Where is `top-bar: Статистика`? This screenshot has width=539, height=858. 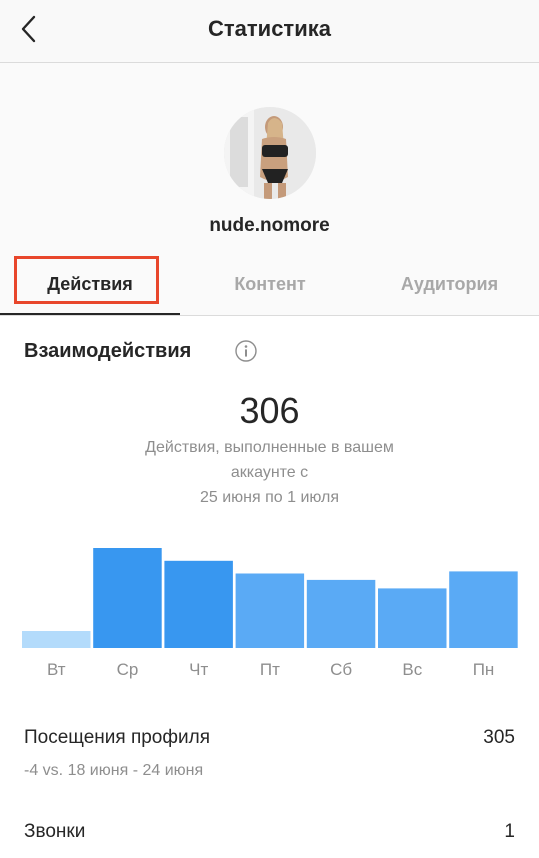
top-bar: Статистика is located at coordinates (269, 31).